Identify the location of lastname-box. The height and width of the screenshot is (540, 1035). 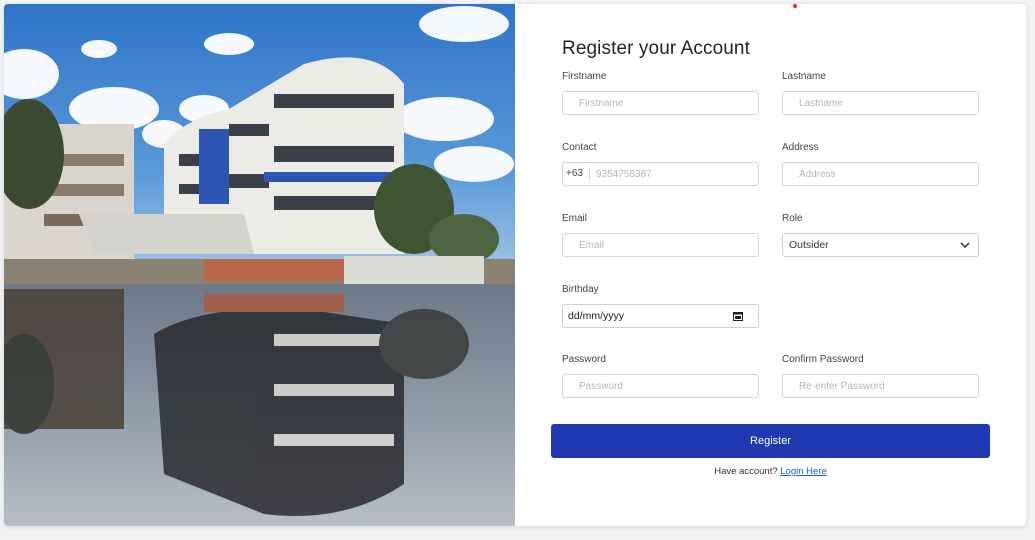
(880, 103).